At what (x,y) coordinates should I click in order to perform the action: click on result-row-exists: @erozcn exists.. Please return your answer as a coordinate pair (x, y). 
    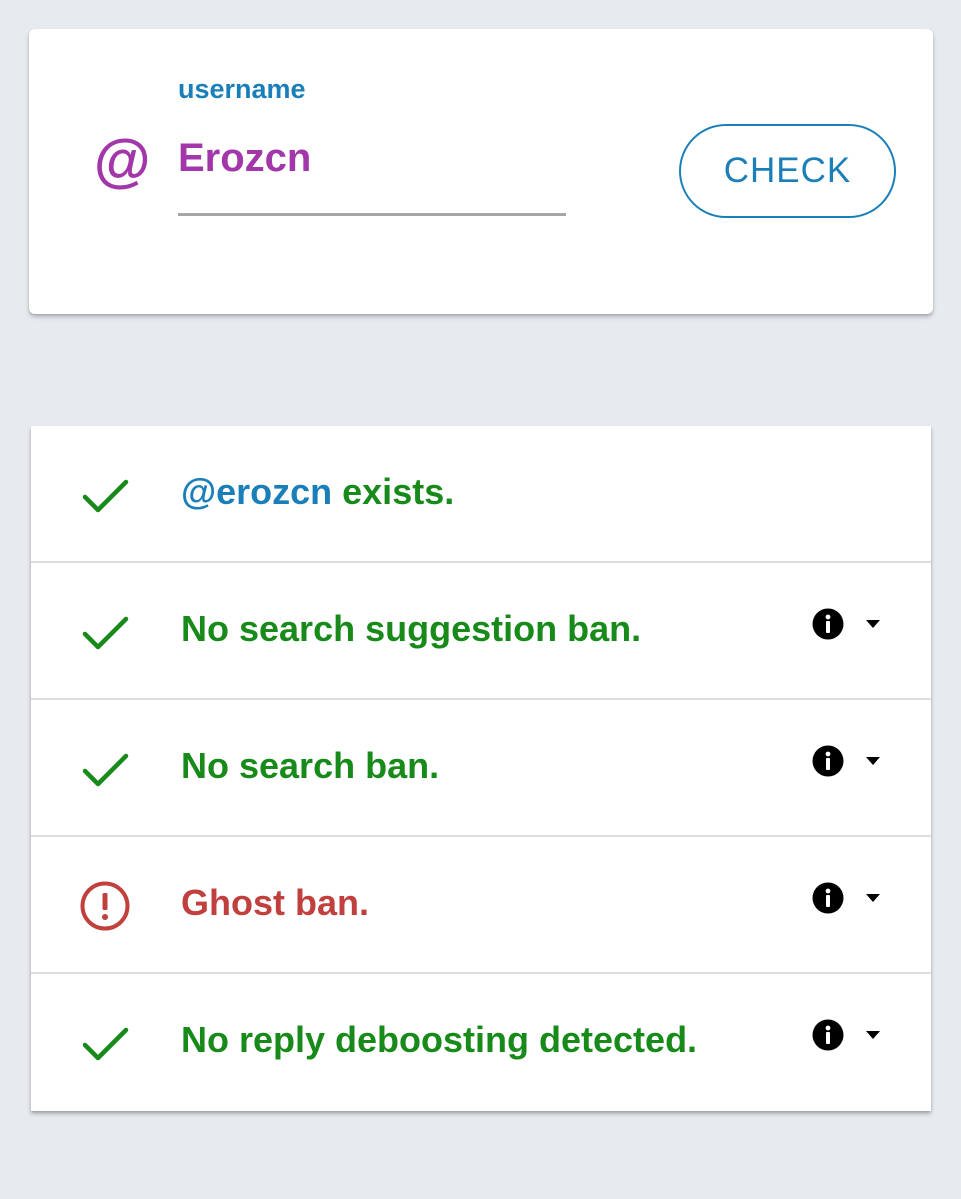
    Looking at the image, I should click on (481, 494).